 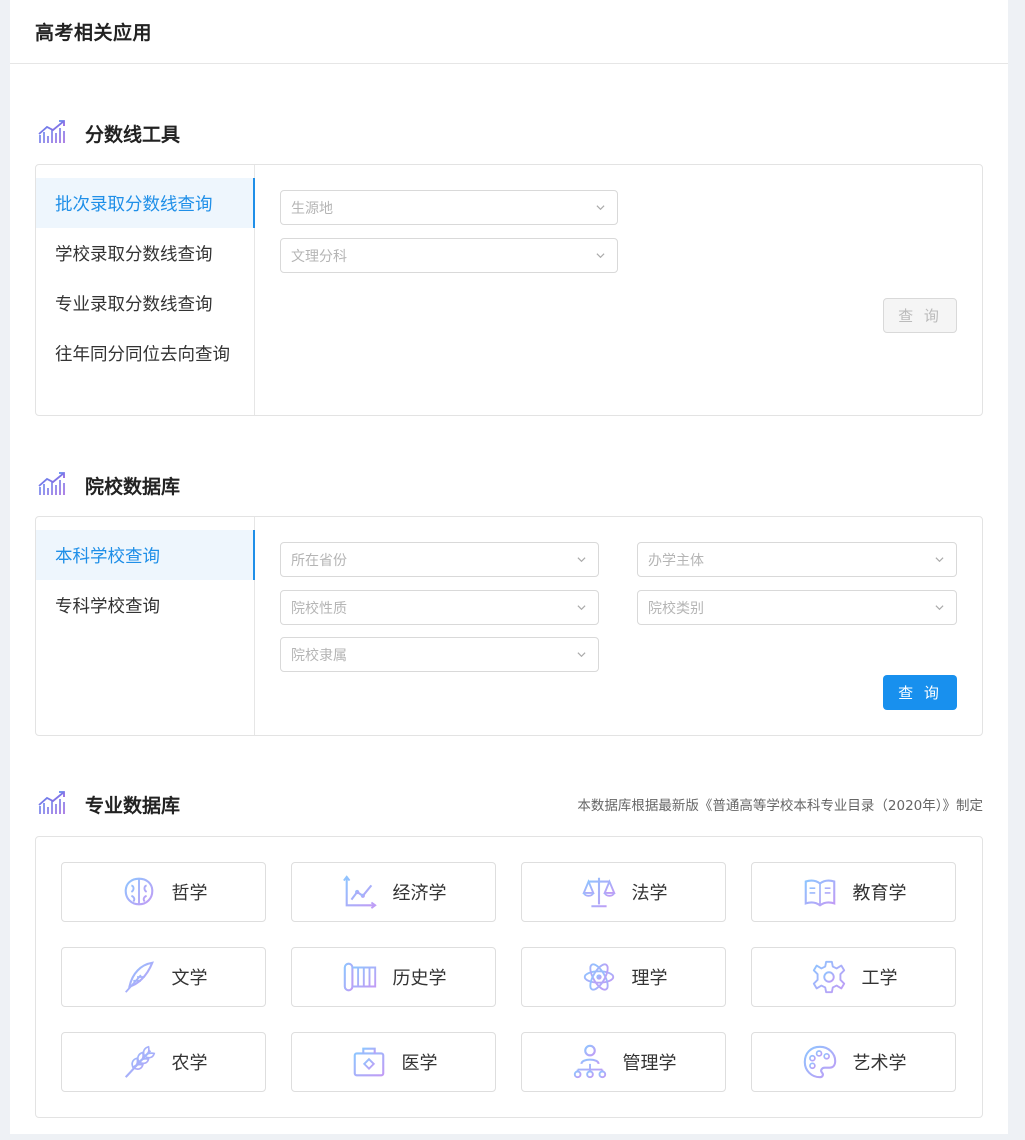 What do you see at coordinates (797, 607) in the screenshot?
I see `category-select: 院校类别` at bounding box center [797, 607].